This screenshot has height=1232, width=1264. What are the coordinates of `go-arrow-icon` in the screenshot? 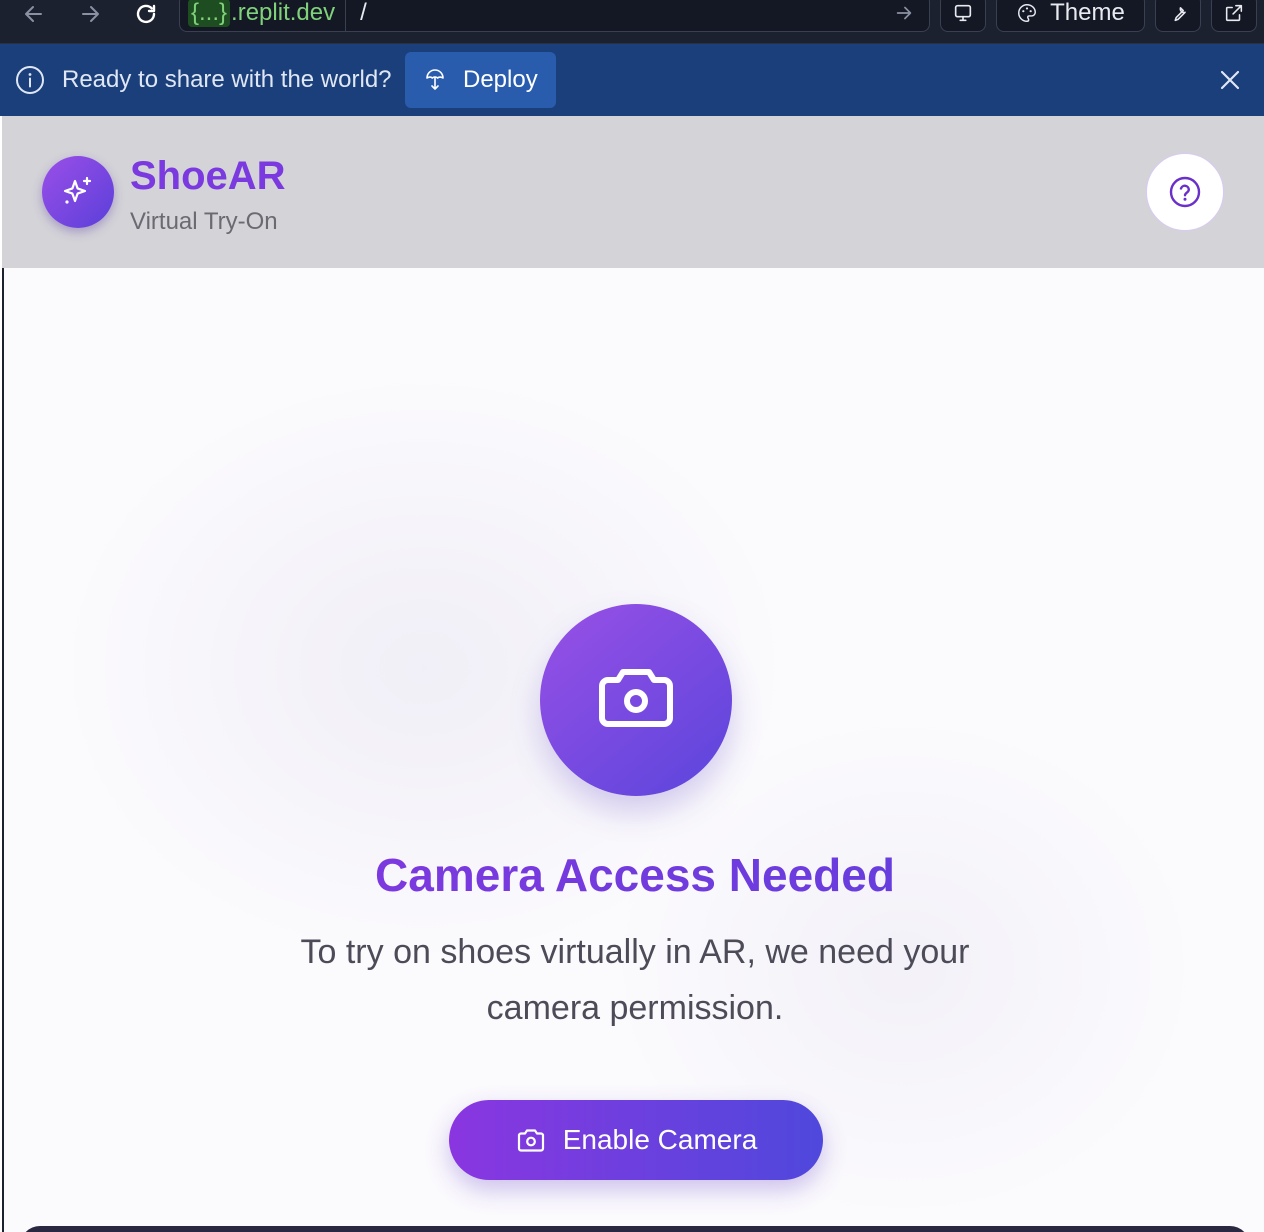 It's located at (904, 13).